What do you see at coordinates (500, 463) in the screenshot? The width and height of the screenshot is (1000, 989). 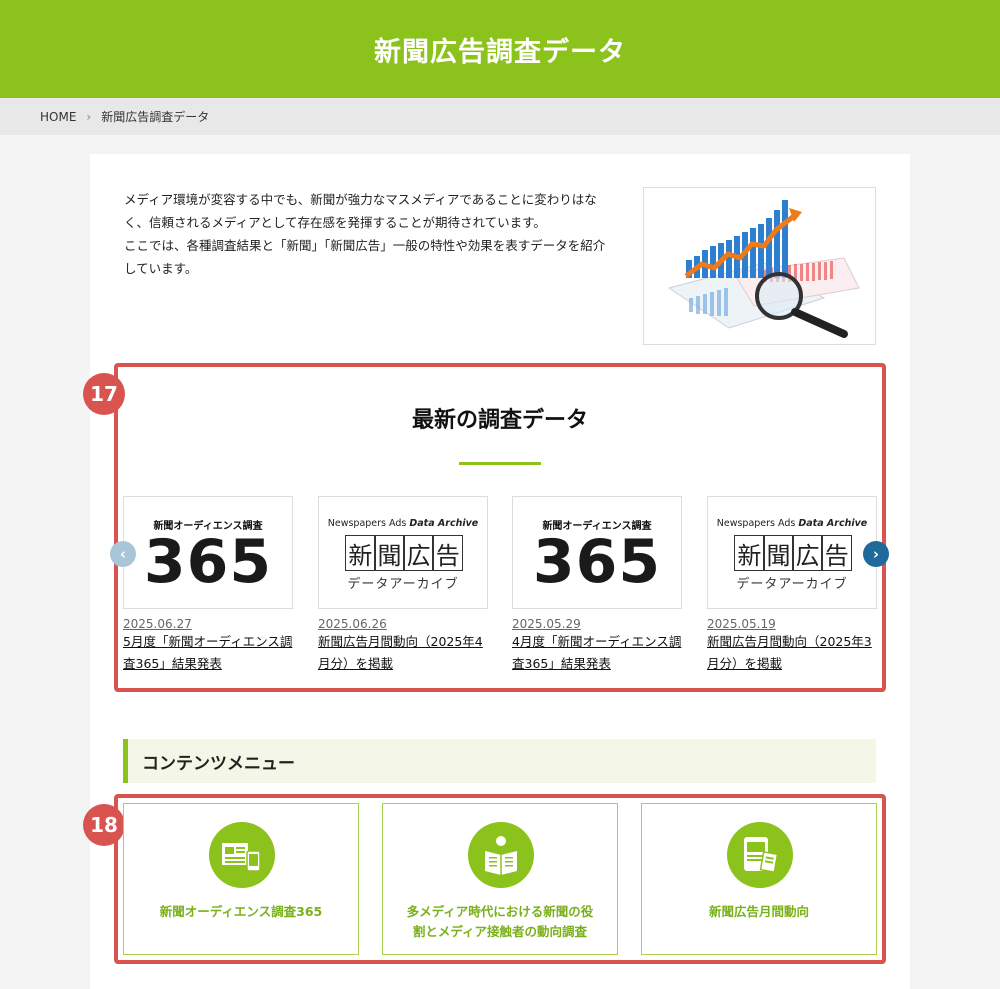 I see `title-underline` at bounding box center [500, 463].